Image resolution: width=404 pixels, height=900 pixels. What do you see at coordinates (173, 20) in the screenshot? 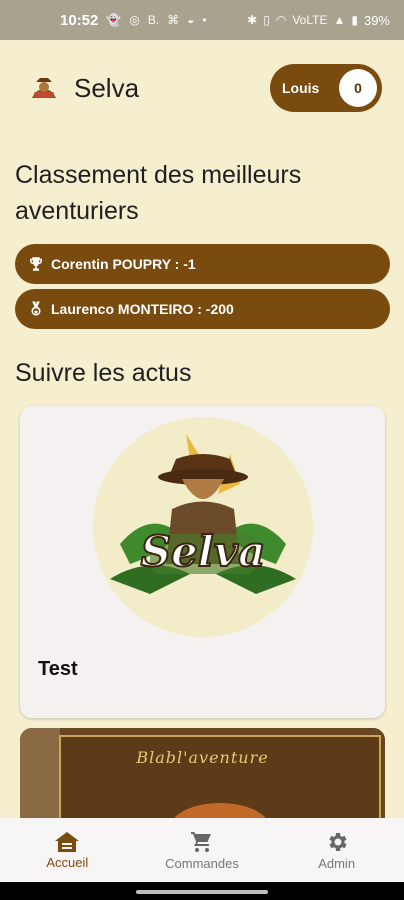
I see `app-icon: ⌘` at bounding box center [173, 20].